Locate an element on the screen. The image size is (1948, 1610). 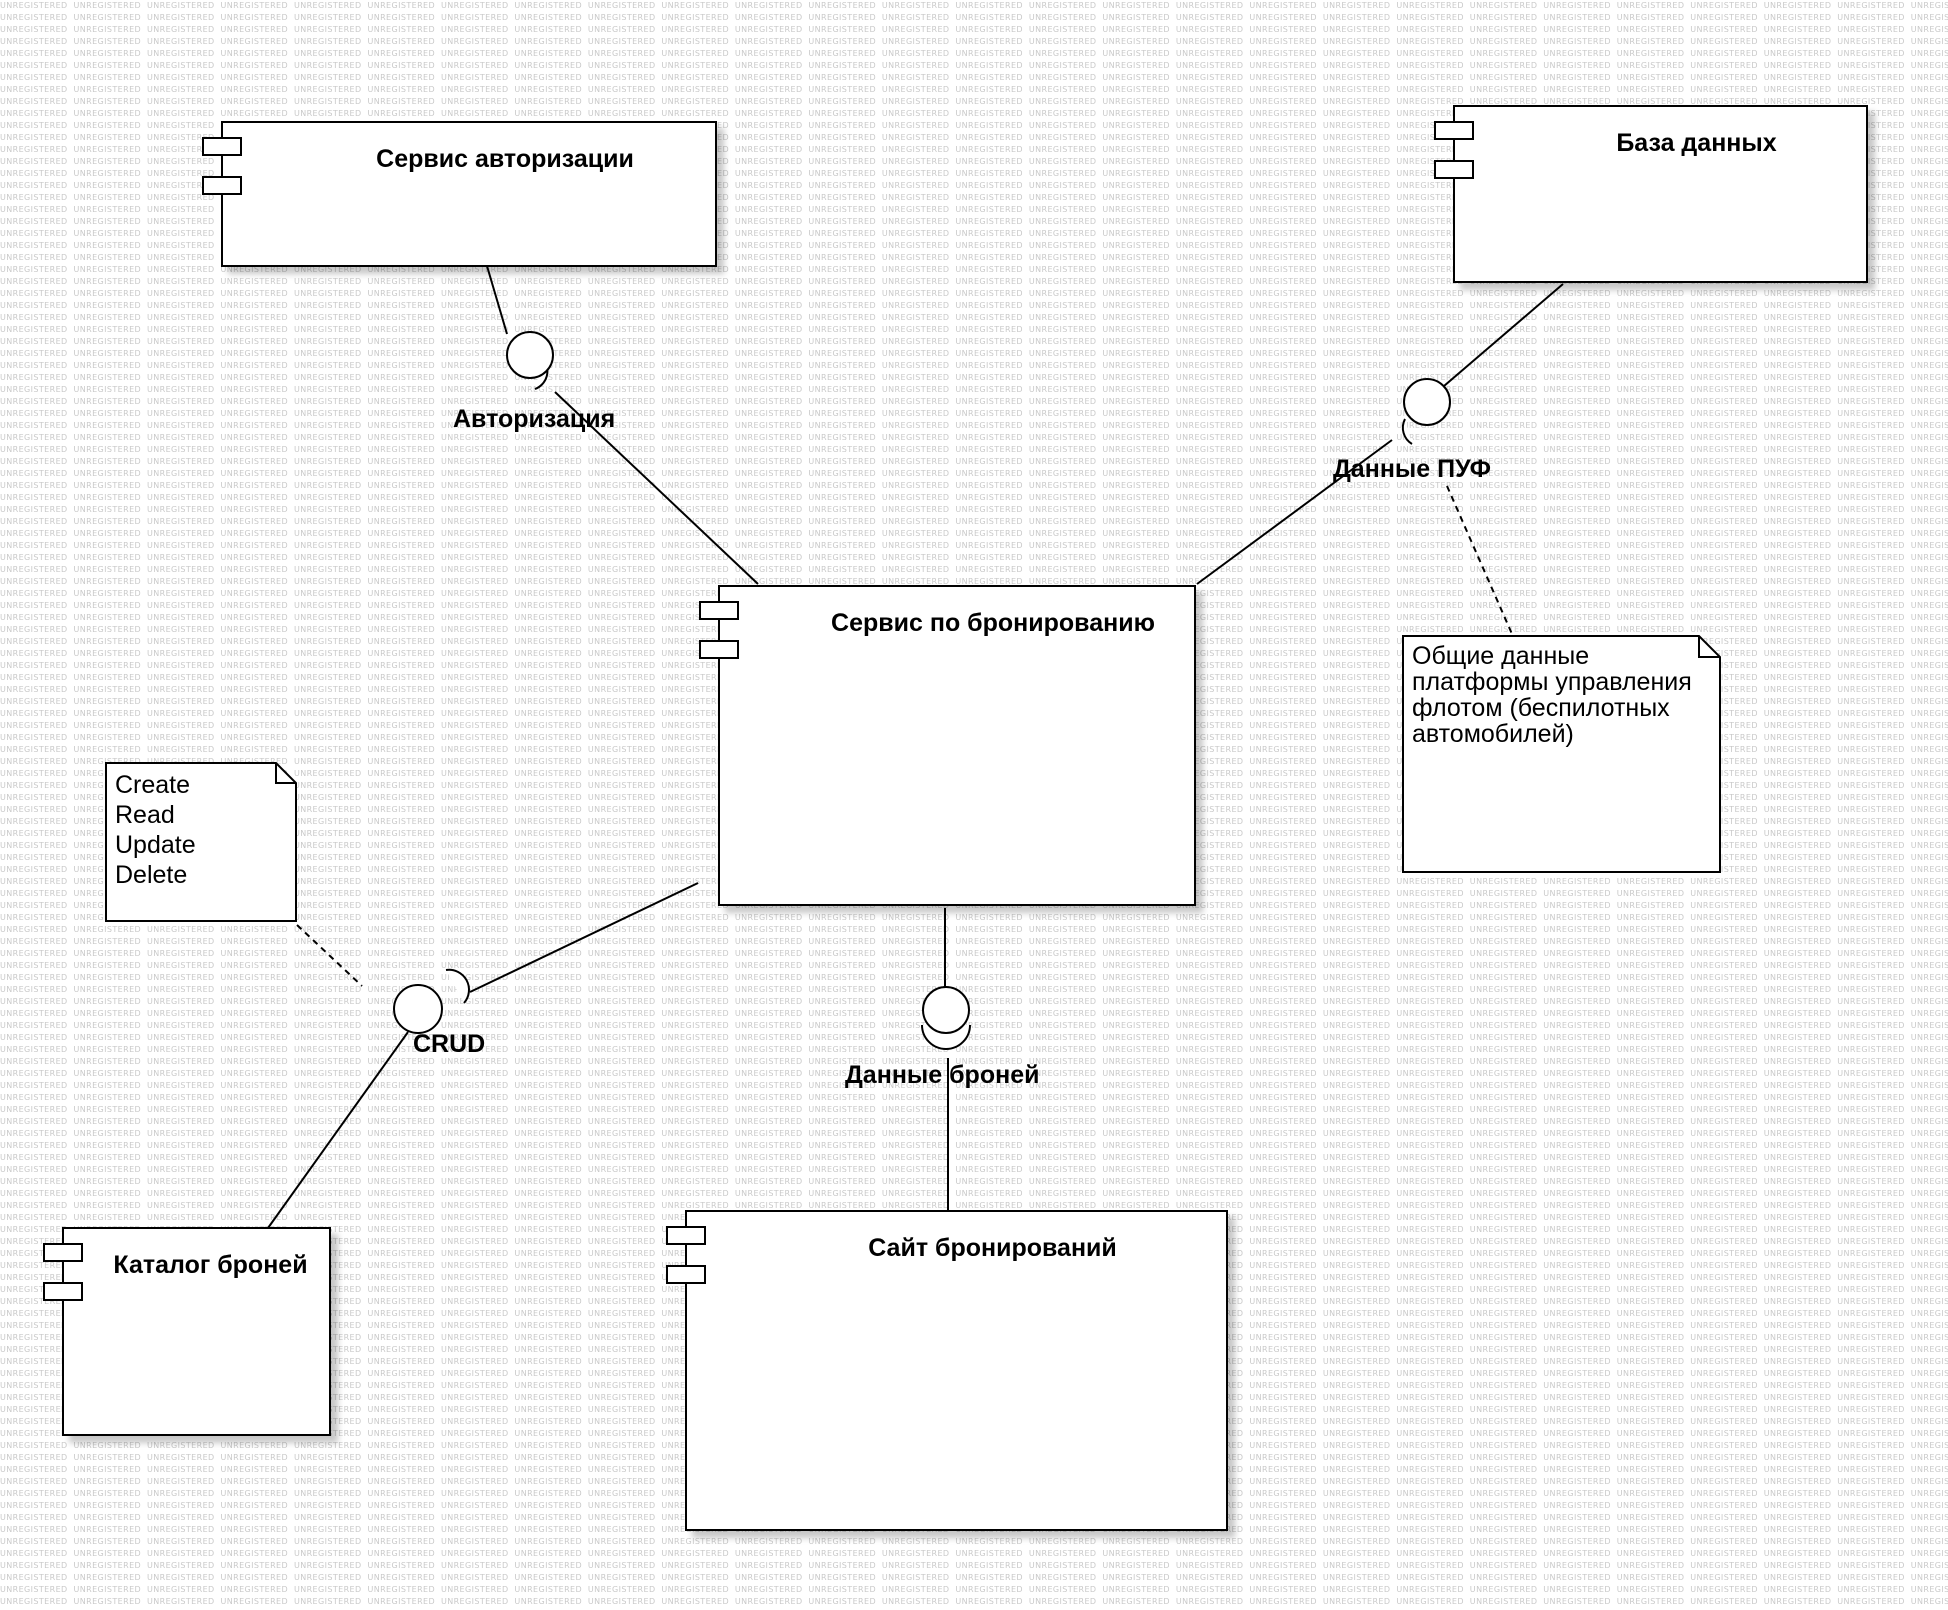
auth-service-component: Сервис авторизации is located at coordinates (459, 194).